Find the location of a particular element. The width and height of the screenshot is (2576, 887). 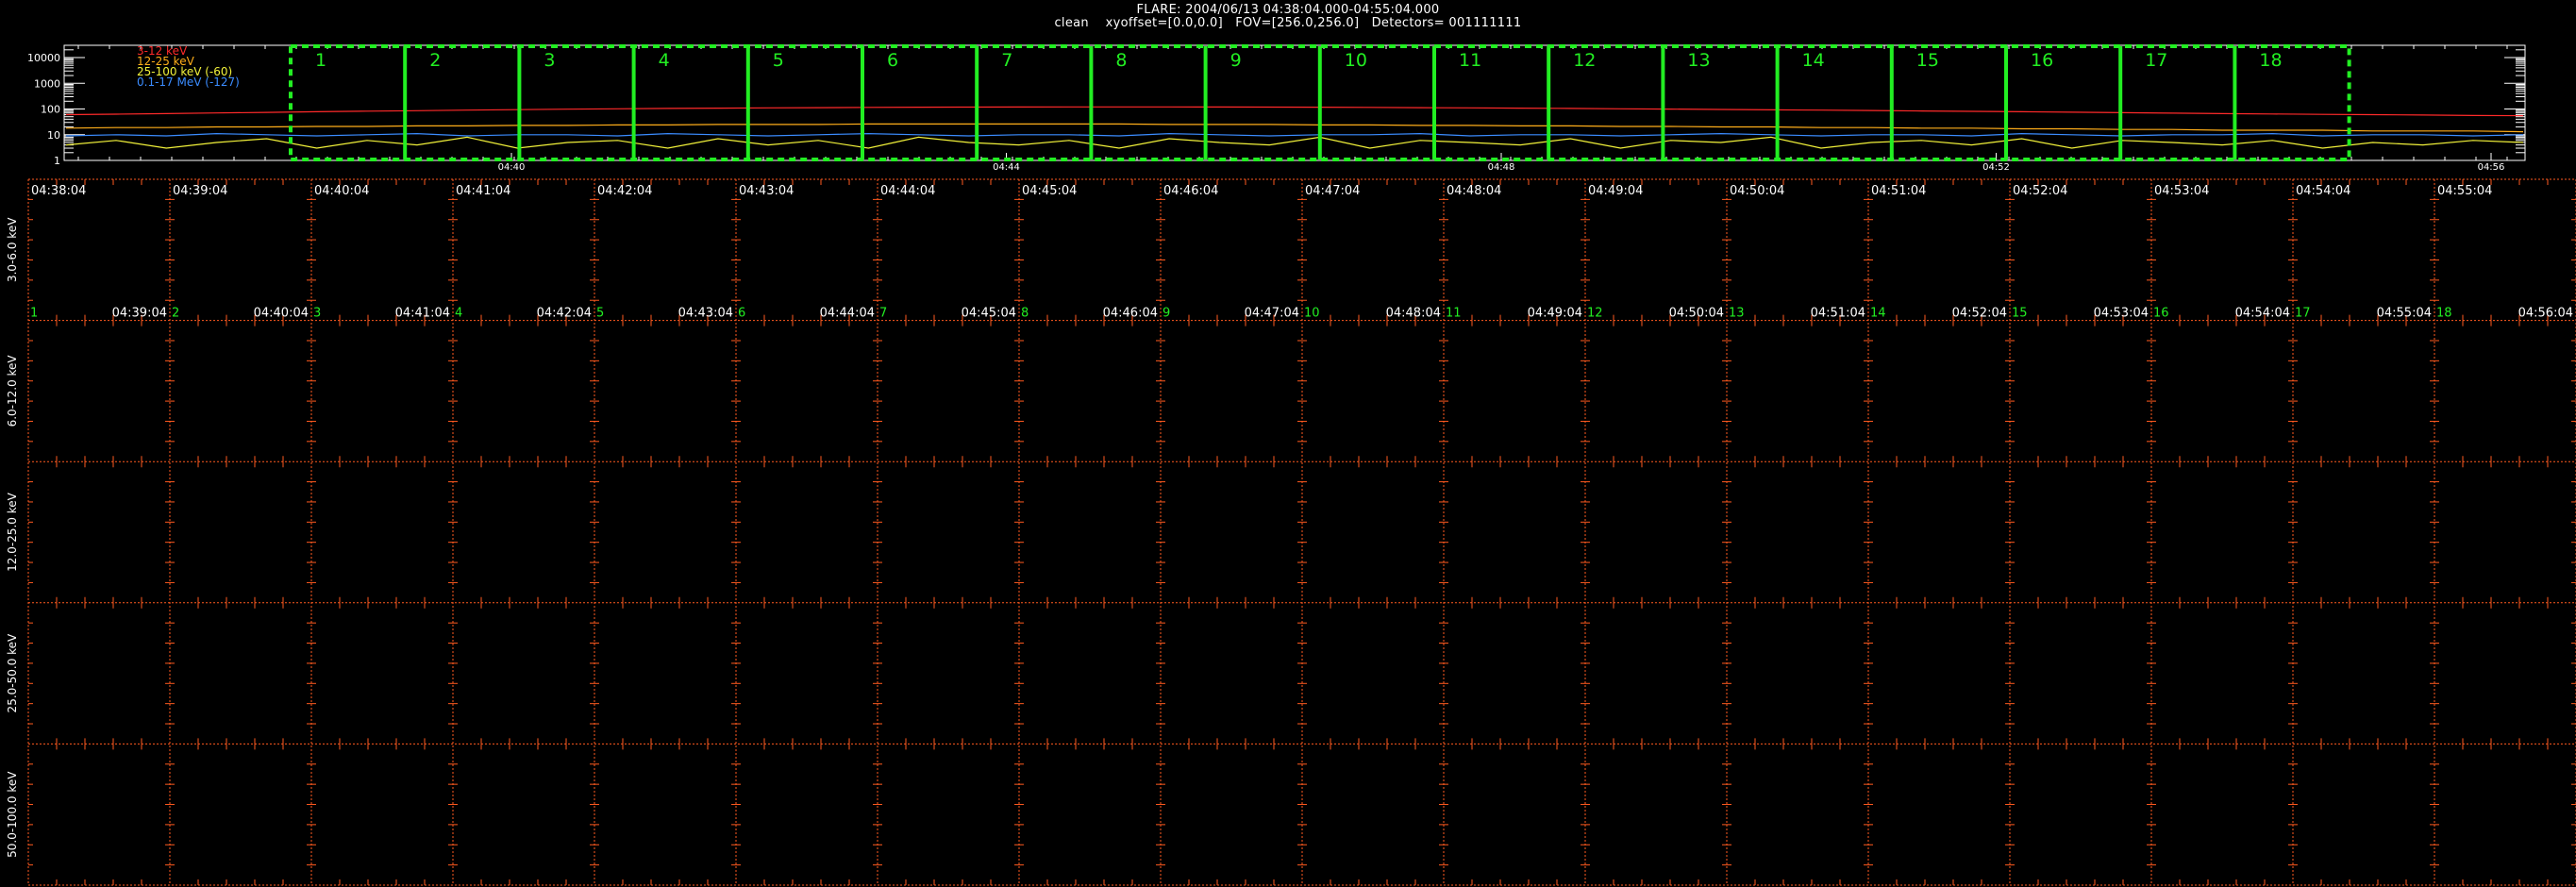

cell-end-time: 04:48:04 is located at coordinates (1413, 314).